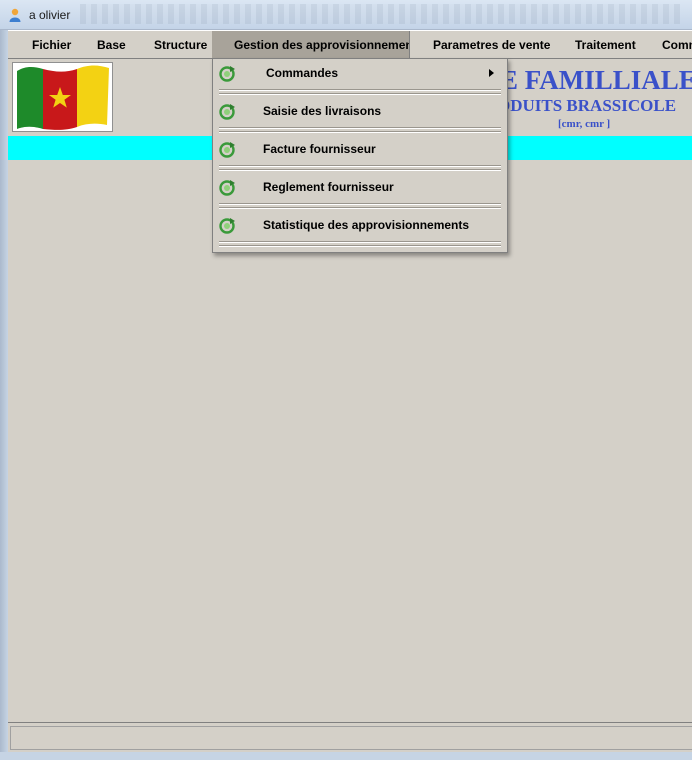 This screenshot has height=760, width=692. I want to click on menu-item-facture-fournisseur-label: Facture fournisseur, so click(319, 149).